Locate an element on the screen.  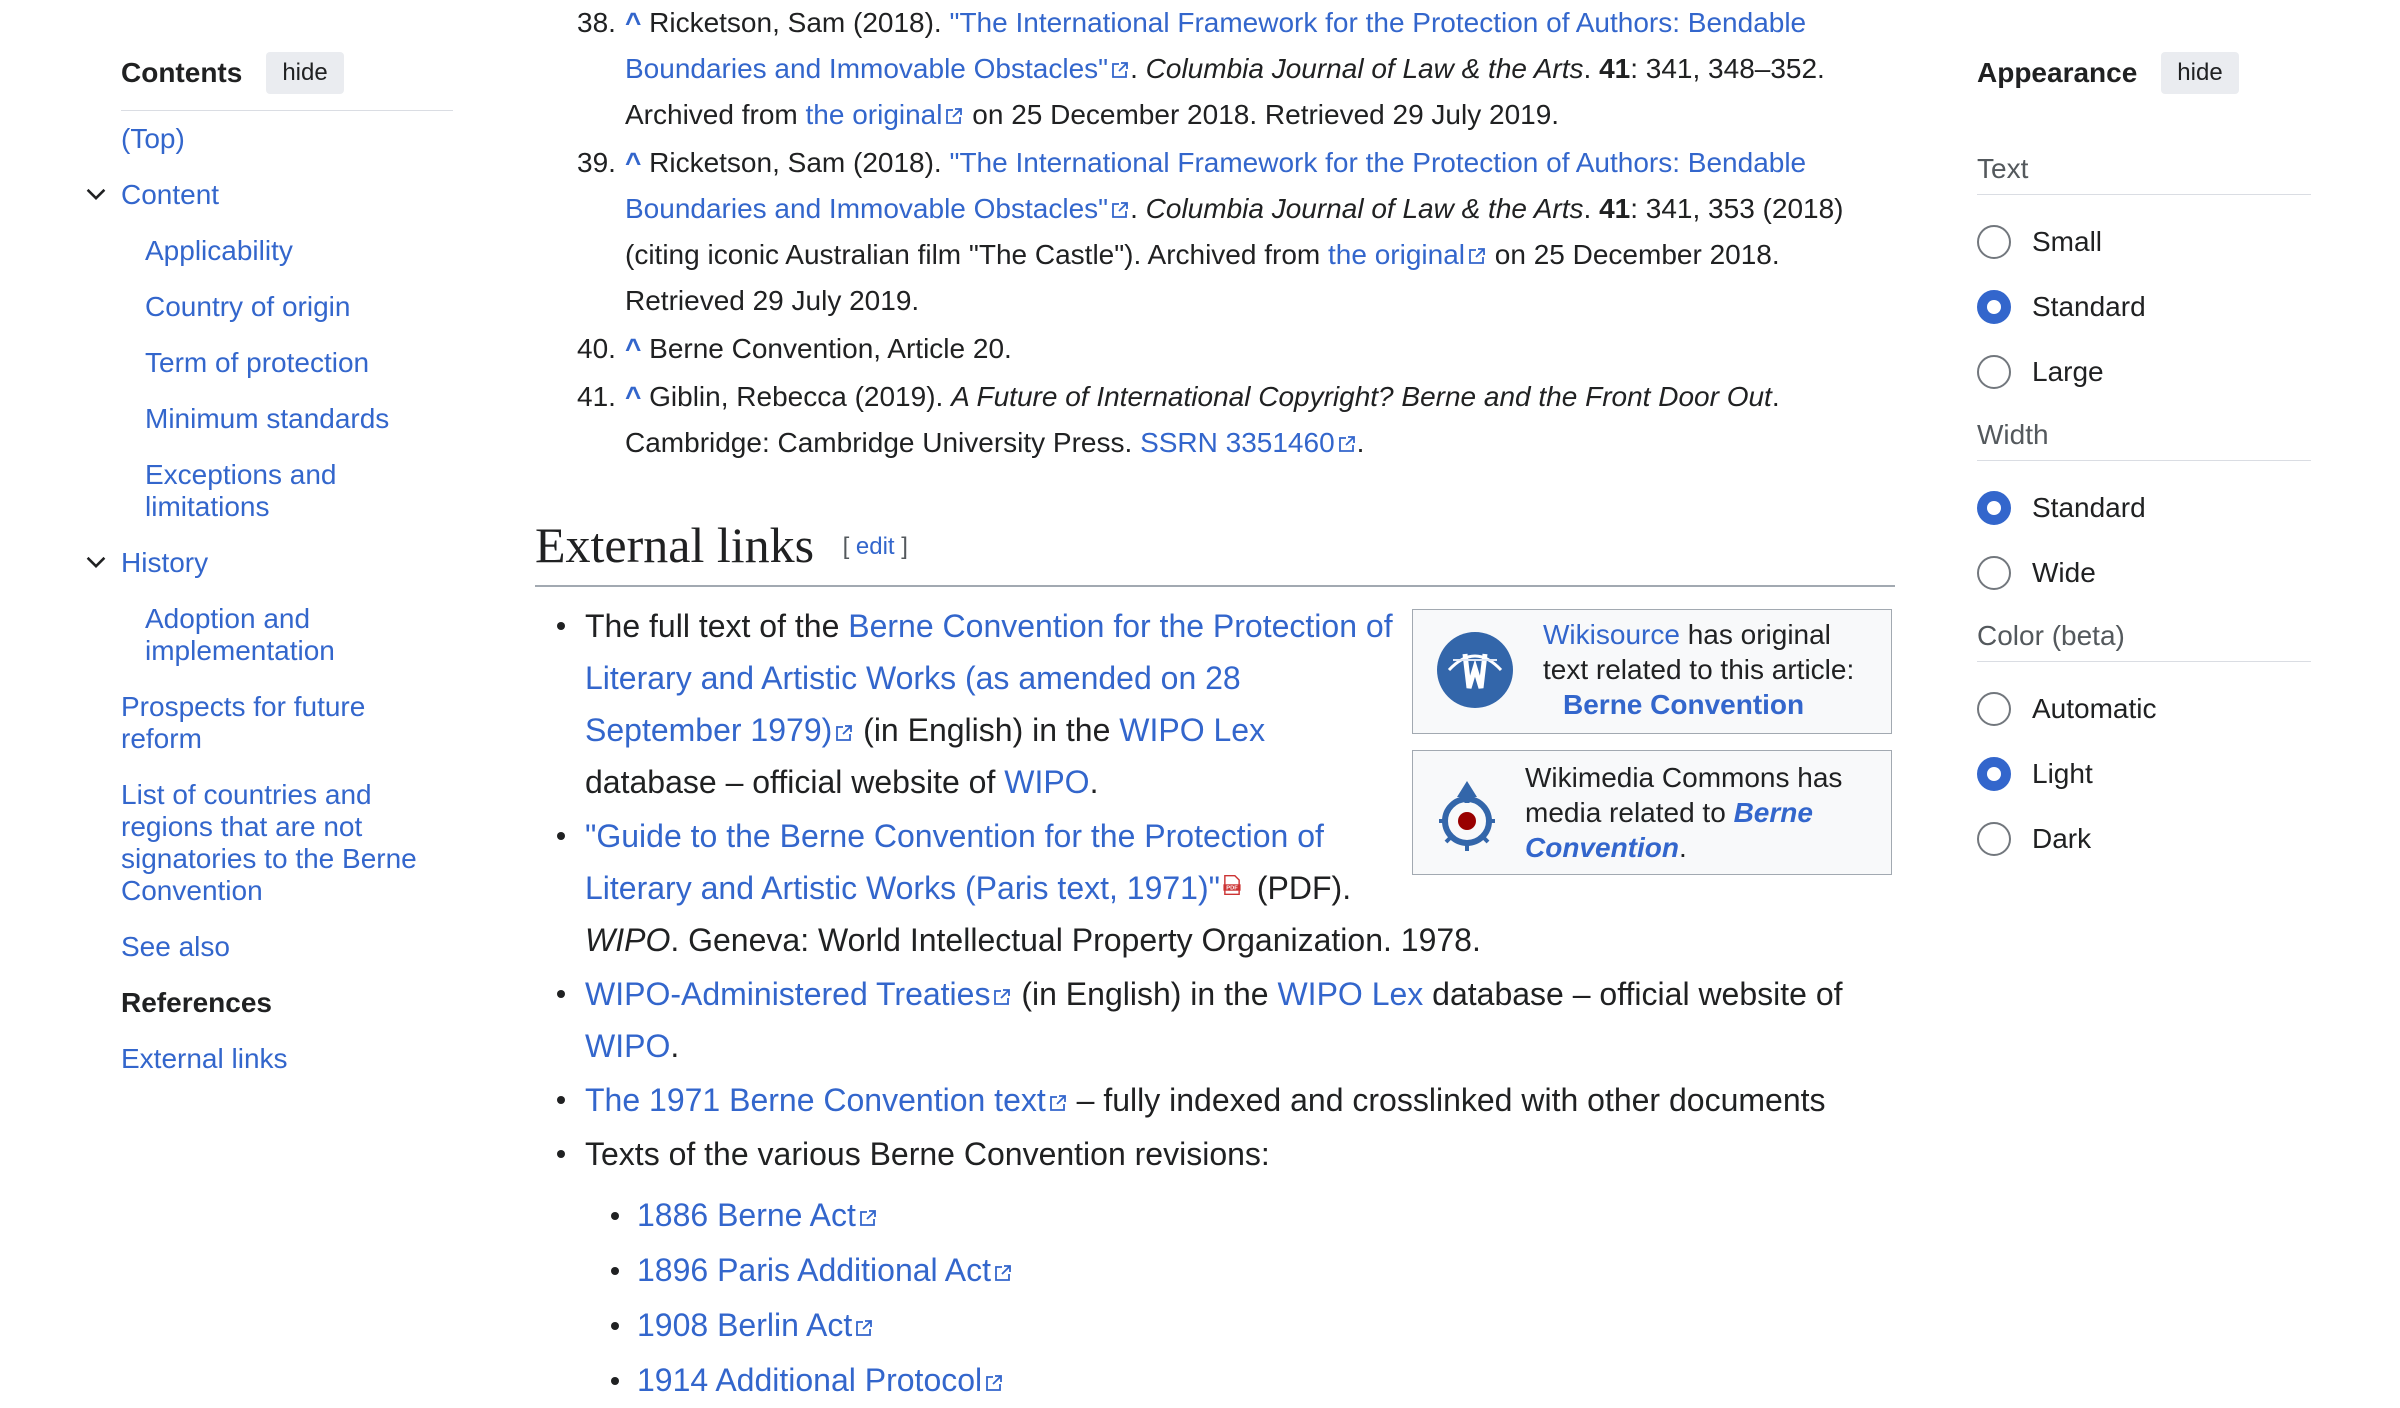
toc-item-label: See also is located at coordinates (175, 946).